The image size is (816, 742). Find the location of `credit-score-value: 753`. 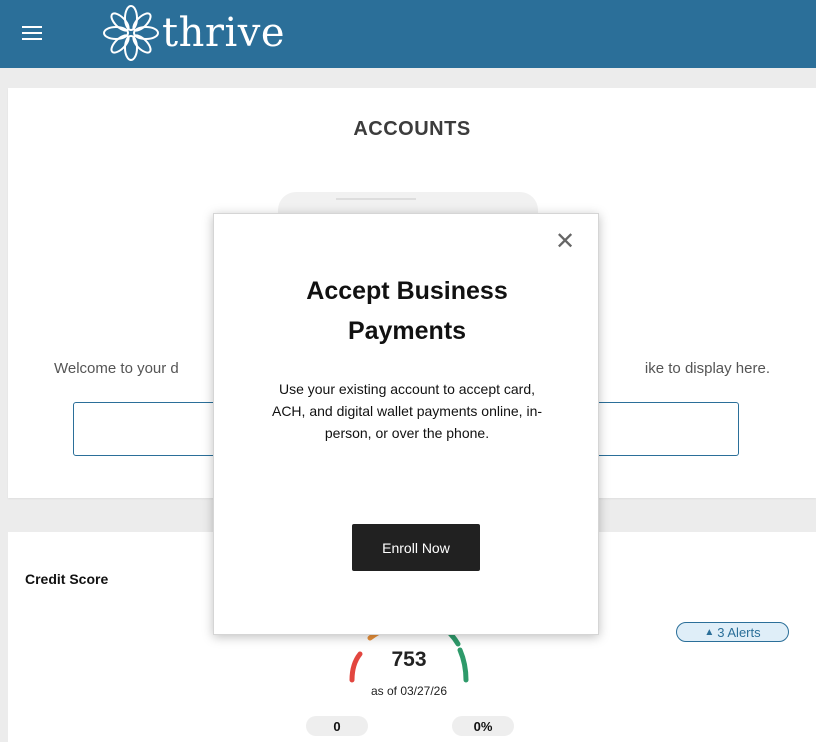

credit-score-value: 753 is located at coordinates (409, 659).